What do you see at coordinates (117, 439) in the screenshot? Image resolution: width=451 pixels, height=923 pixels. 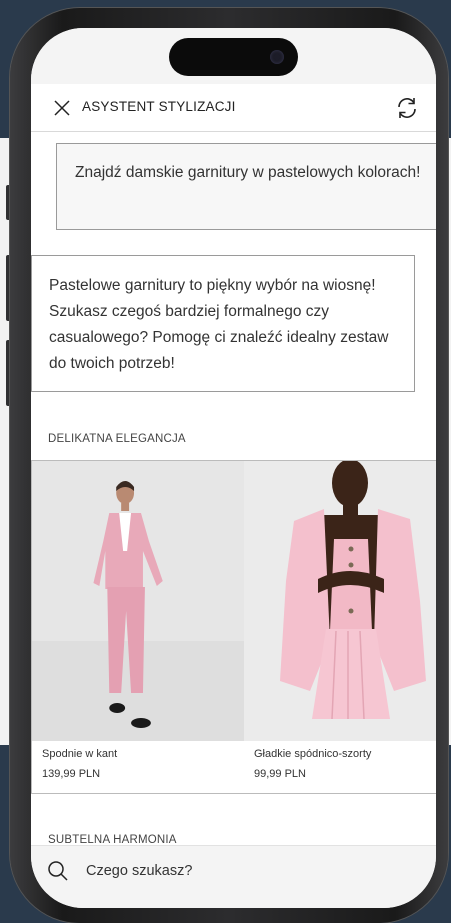 I see `section-title-delikatna-elegancja: DELIKATNA ELEGANCJA` at bounding box center [117, 439].